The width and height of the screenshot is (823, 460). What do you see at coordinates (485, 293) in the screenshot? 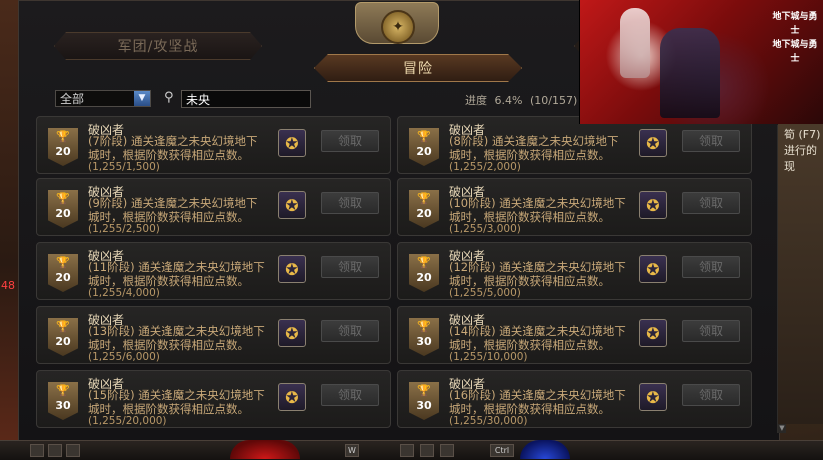
I see `achievement-progress: (1,255/5,000)` at bounding box center [485, 293].